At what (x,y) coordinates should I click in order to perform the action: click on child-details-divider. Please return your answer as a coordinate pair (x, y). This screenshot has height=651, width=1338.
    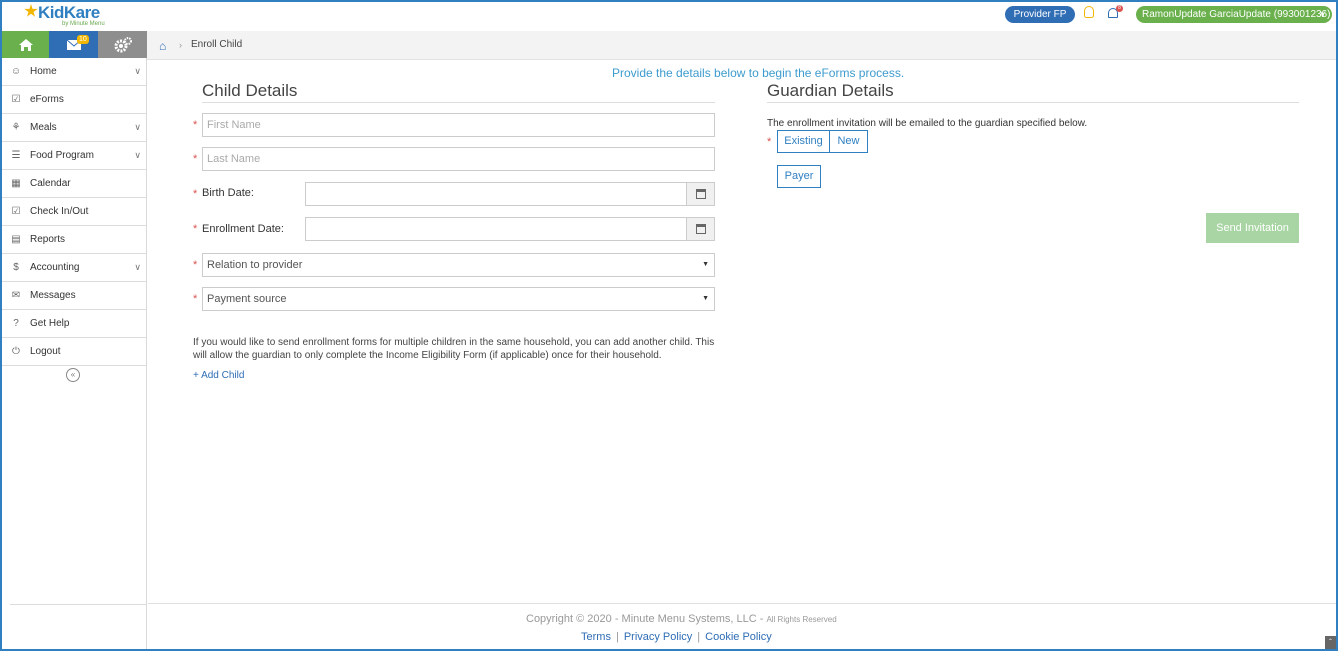
    Looking at the image, I should click on (458, 102).